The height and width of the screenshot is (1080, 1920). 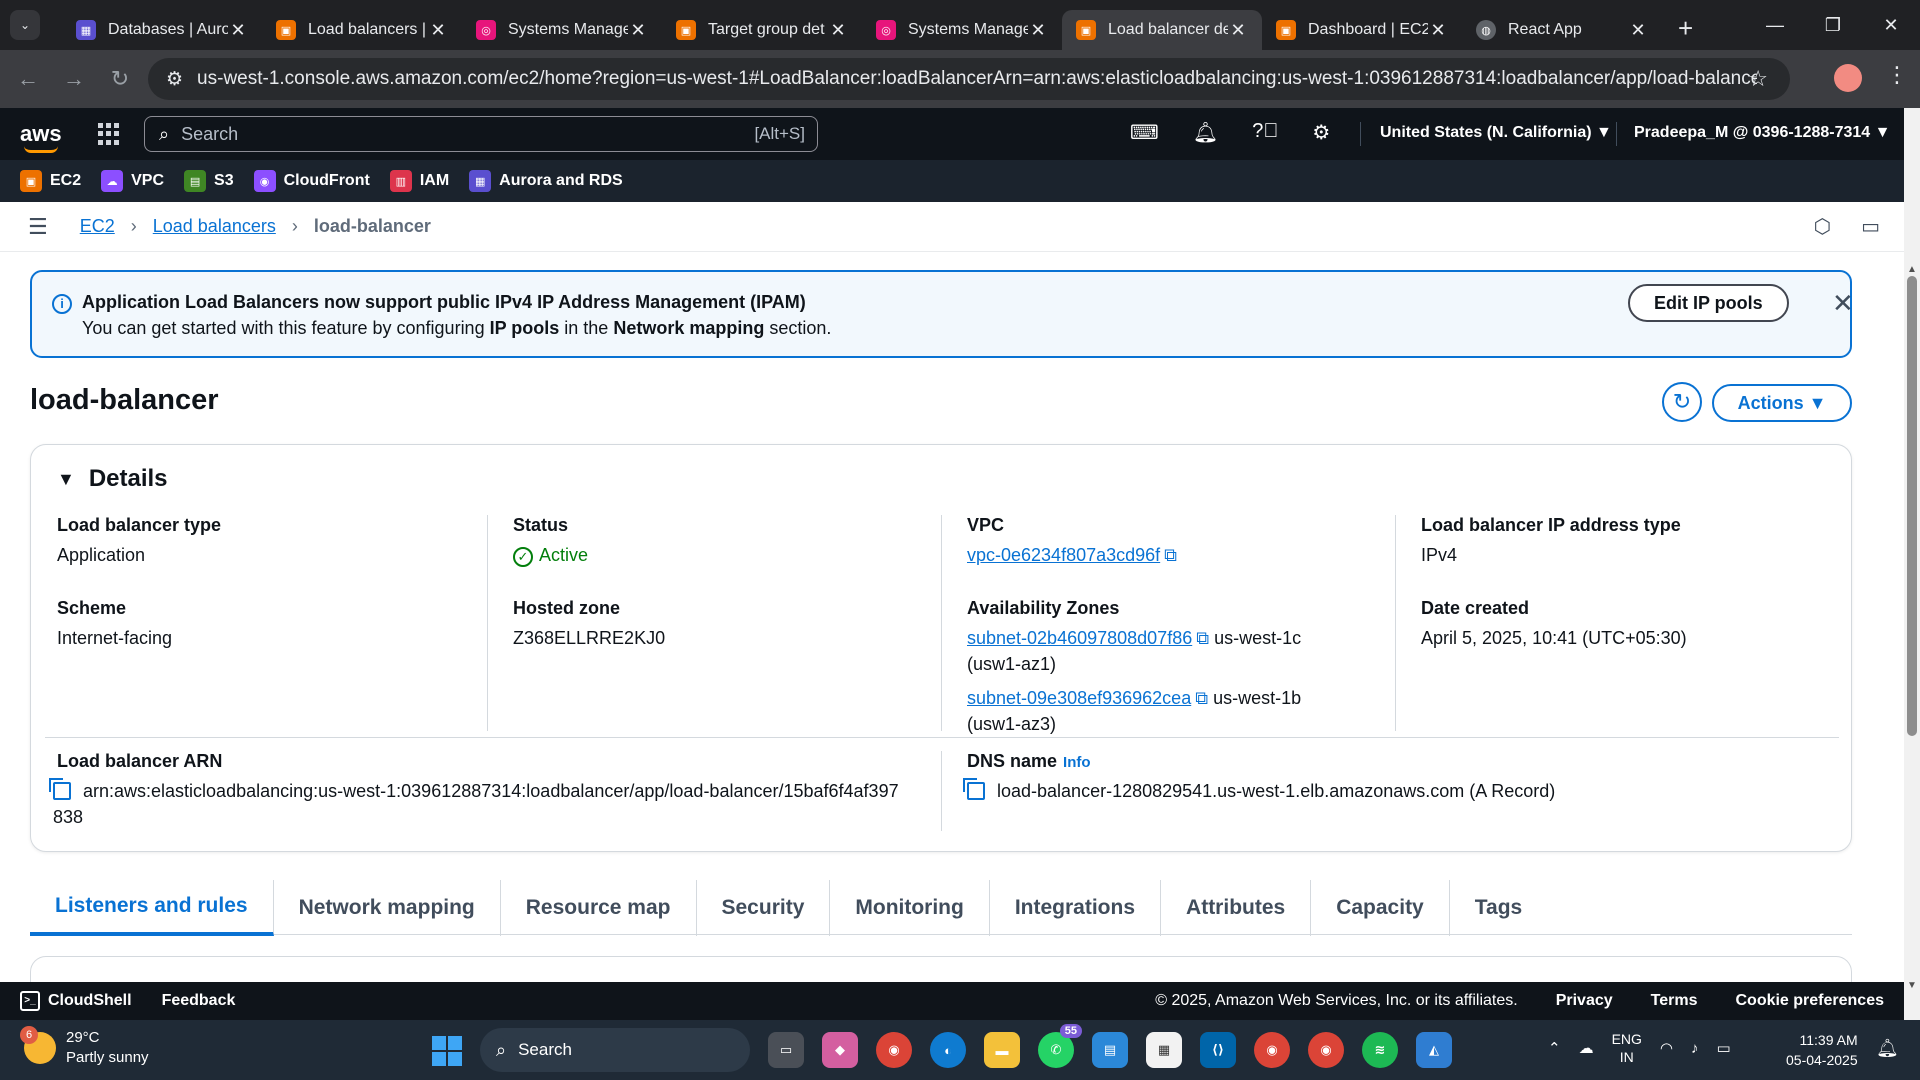 What do you see at coordinates (1063, 555) in the screenshot?
I see `vpc-link: vpc-0e6234f807a3cd96f` at bounding box center [1063, 555].